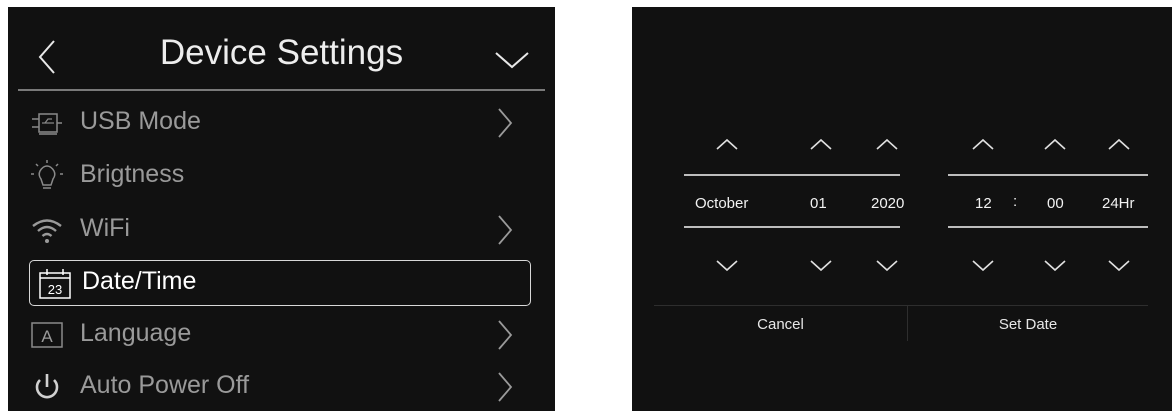 This screenshot has height=411, width=1174. I want to click on day-down-icon, so click(821, 266).